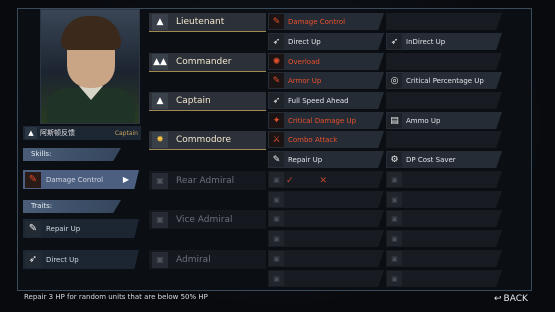 This screenshot has width=555, height=312. I want to click on rank-captain: ▲ Captain, so click(207, 101).